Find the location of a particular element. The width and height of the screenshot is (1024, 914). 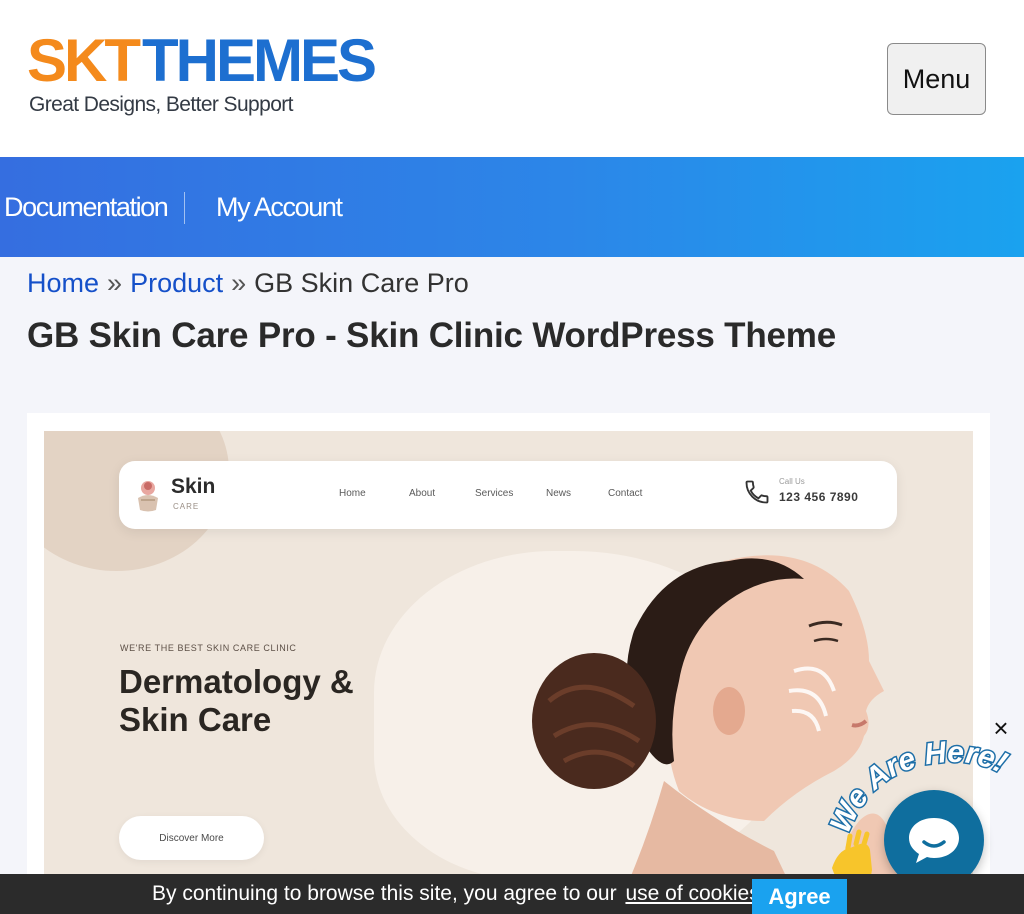

agree-button: Agree is located at coordinates (799, 896).